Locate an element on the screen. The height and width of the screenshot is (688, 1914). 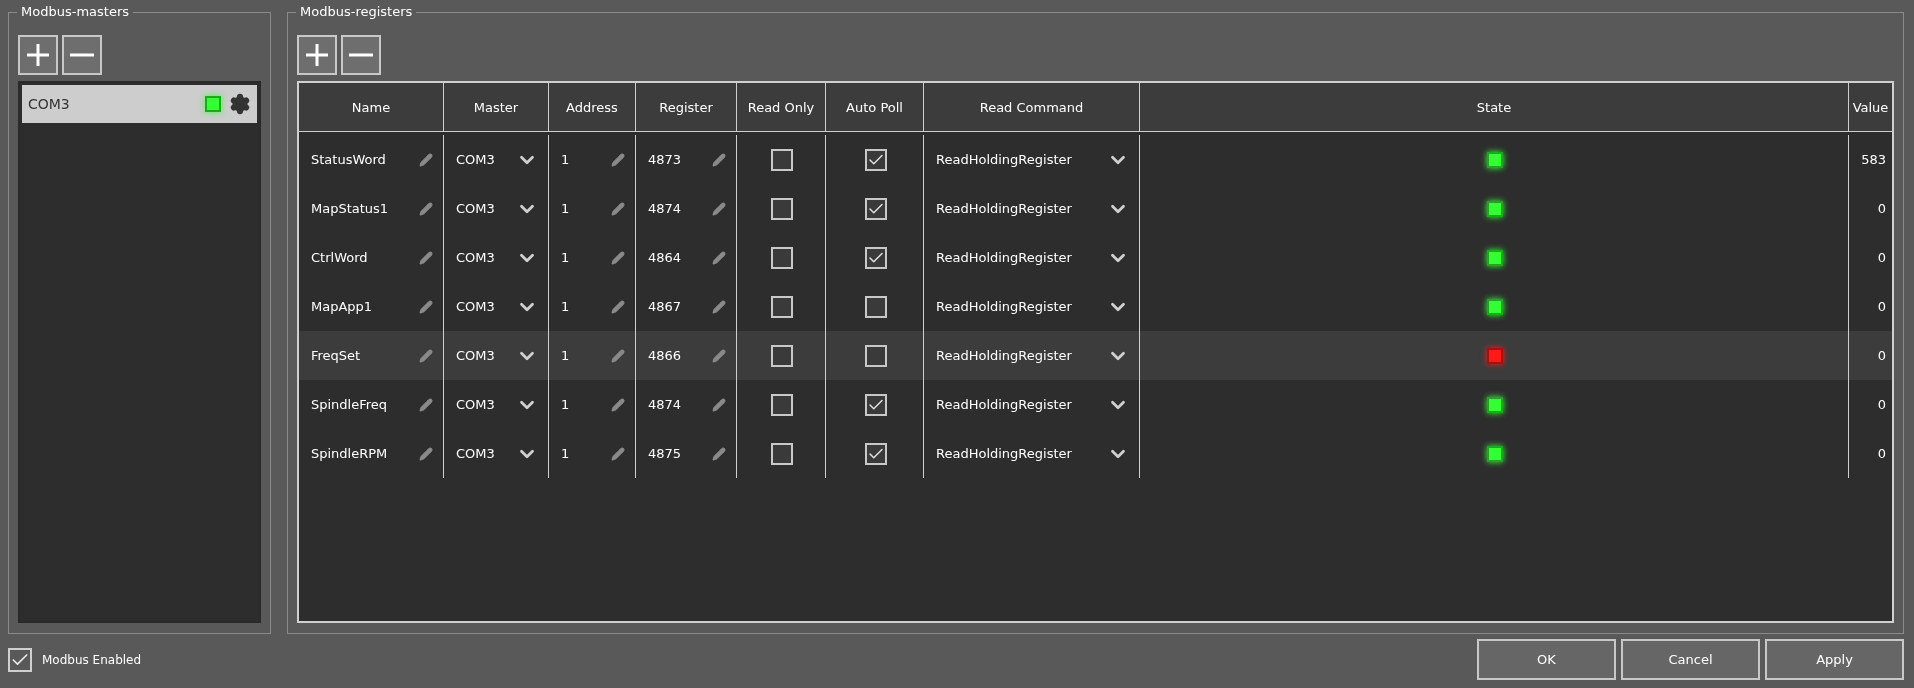
register-name: MapApp1 is located at coordinates (342, 306).